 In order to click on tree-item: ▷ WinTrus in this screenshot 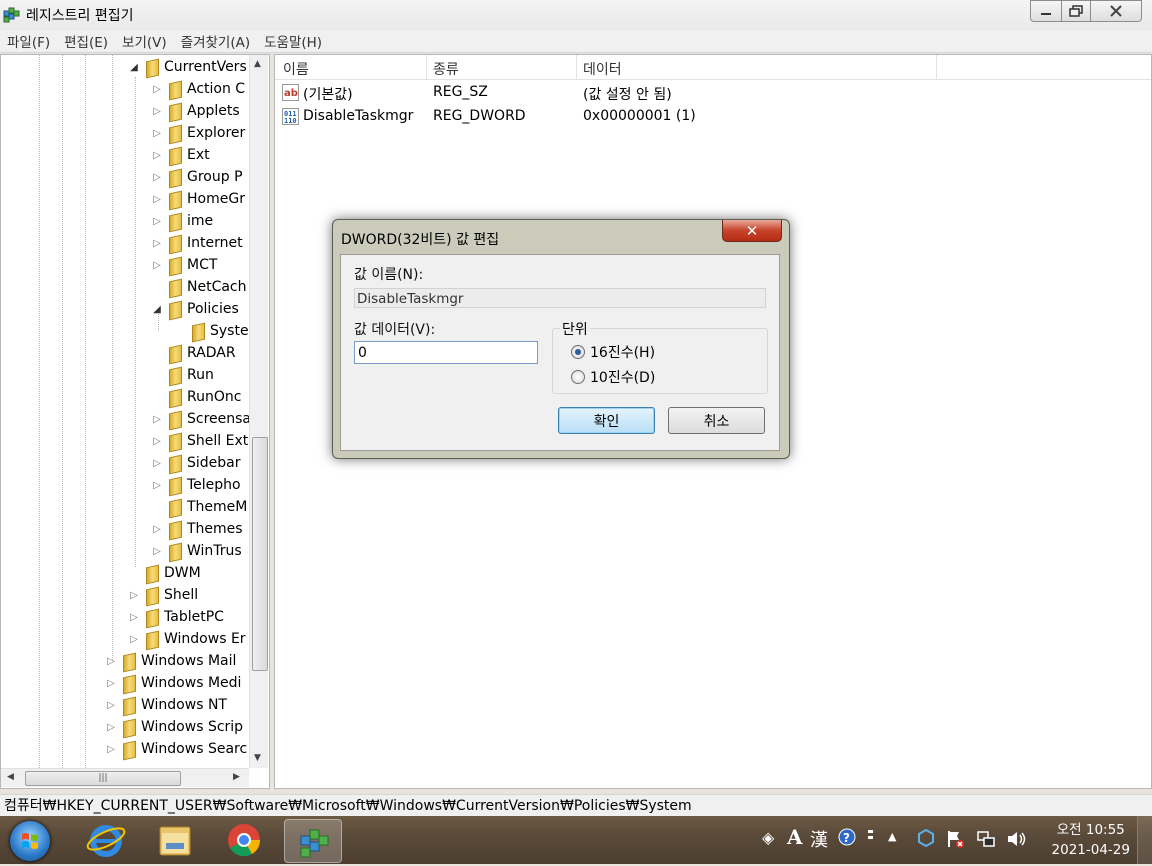, I will do `click(196, 551)`.